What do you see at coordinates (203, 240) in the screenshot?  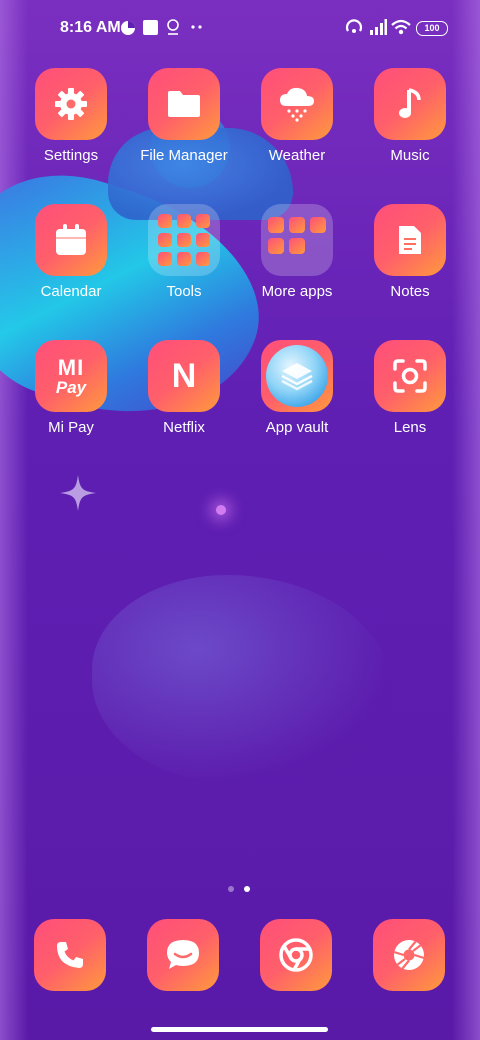 I see `video-icon` at bounding box center [203, 240].